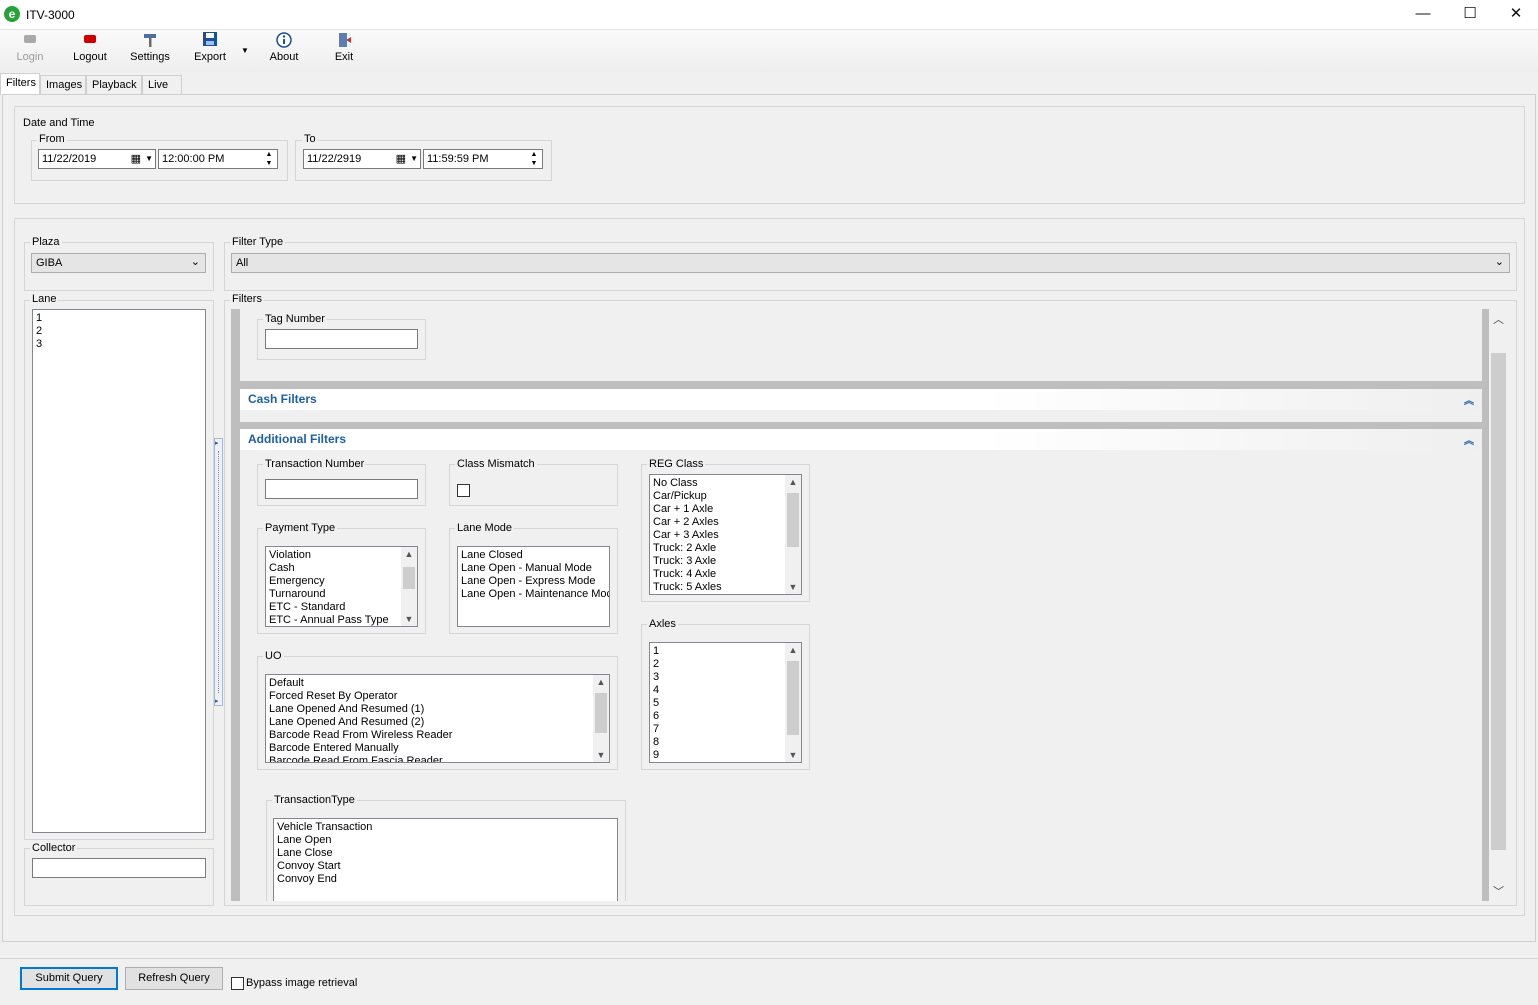  I want to click on list-item: Lane Closed, so click(533, 555).